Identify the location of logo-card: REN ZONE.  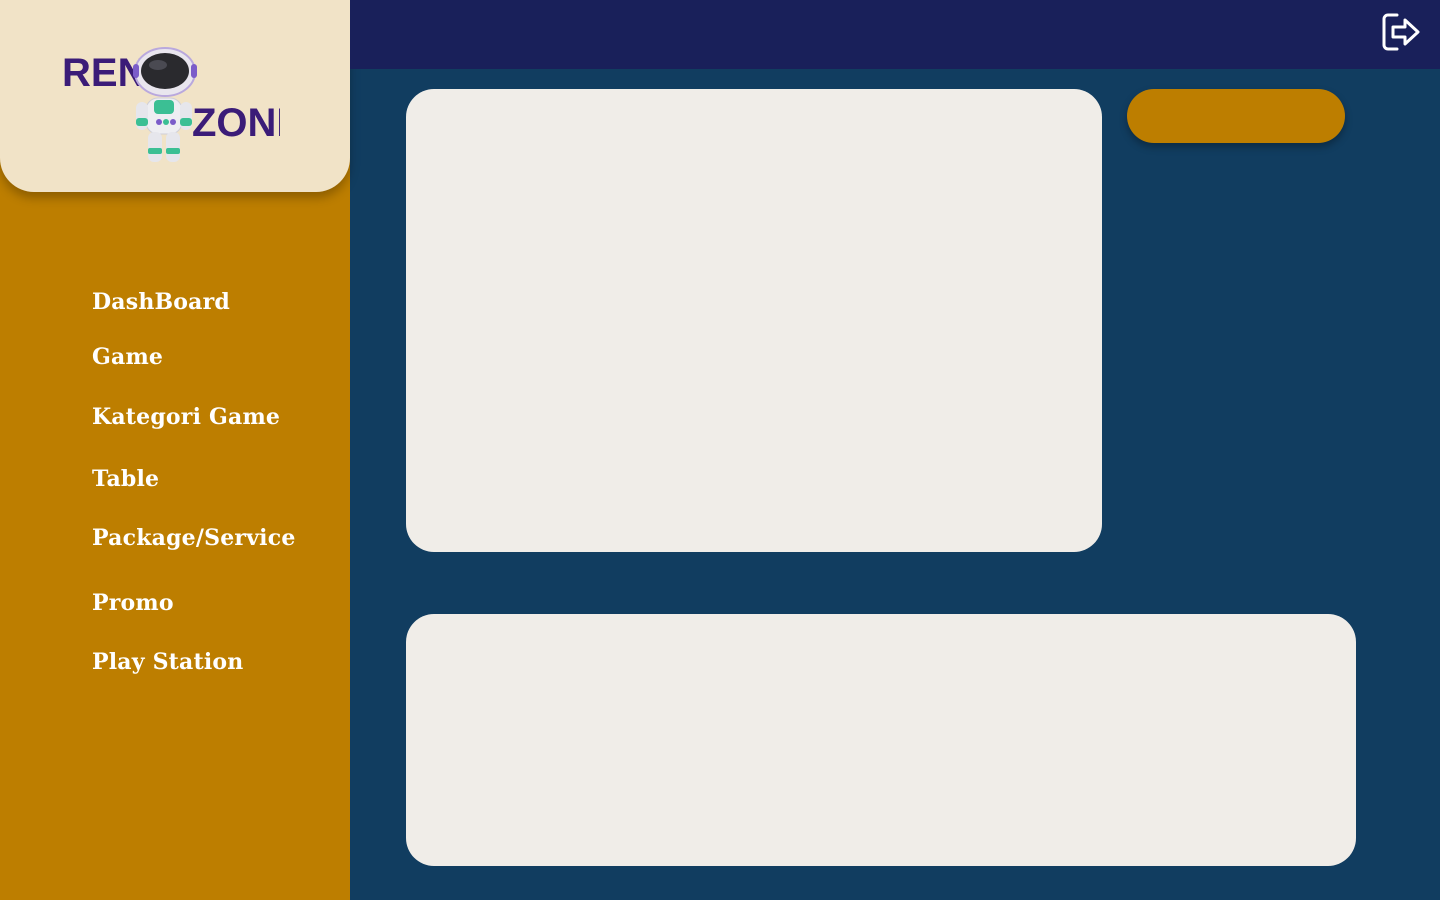
(175, 96).